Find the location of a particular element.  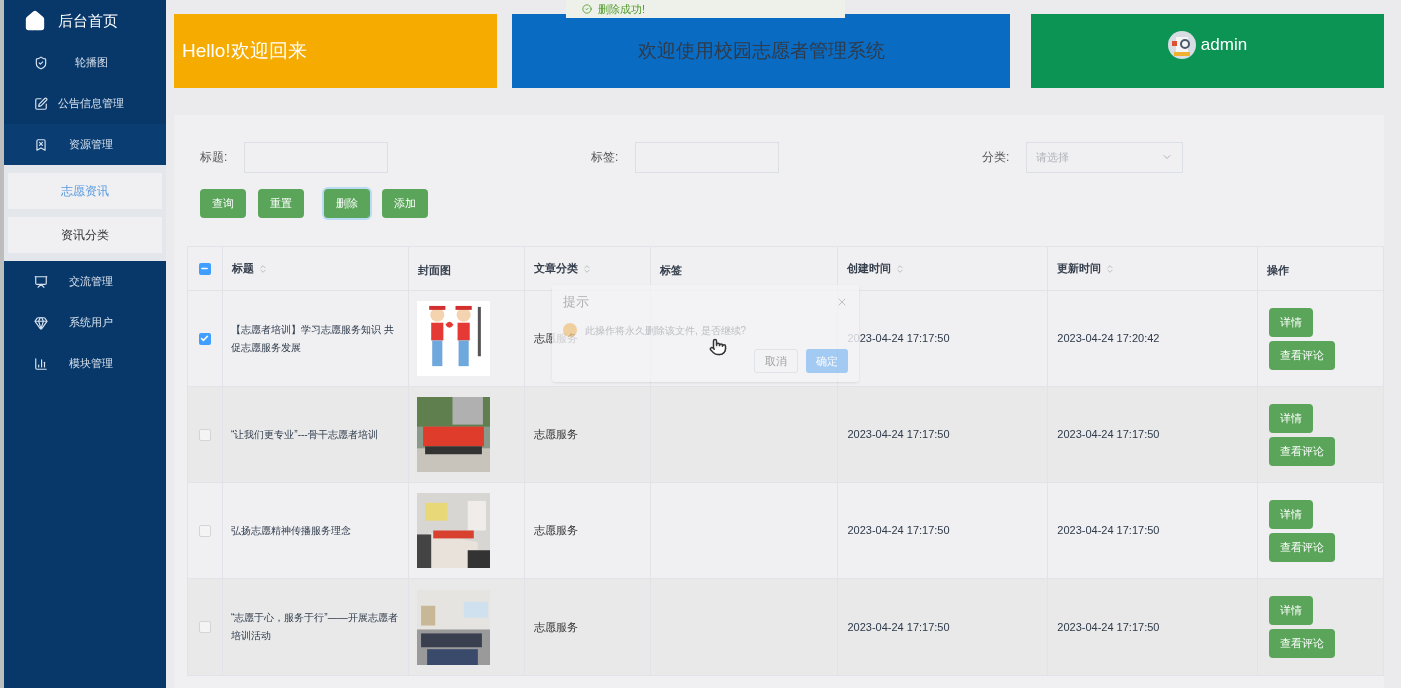

column-header: 标题 is located at coordinates (242, 268).